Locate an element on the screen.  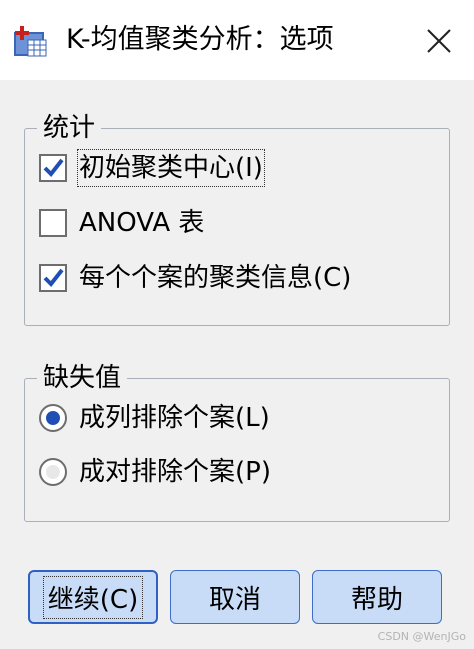
cancel-button: 取消 is located at coordinates (235, 597).